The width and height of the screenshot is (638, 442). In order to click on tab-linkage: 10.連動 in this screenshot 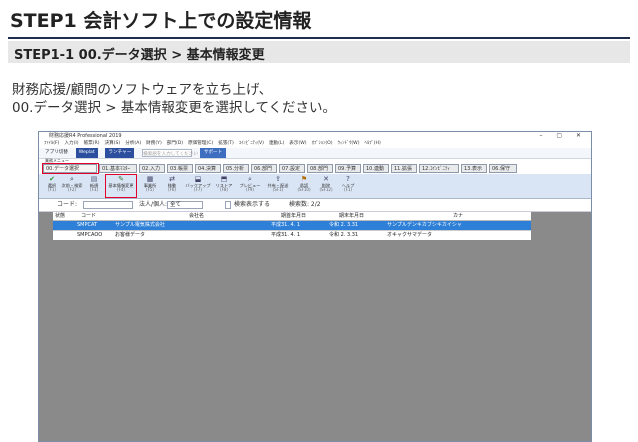, I will do `click(376, 168)`.